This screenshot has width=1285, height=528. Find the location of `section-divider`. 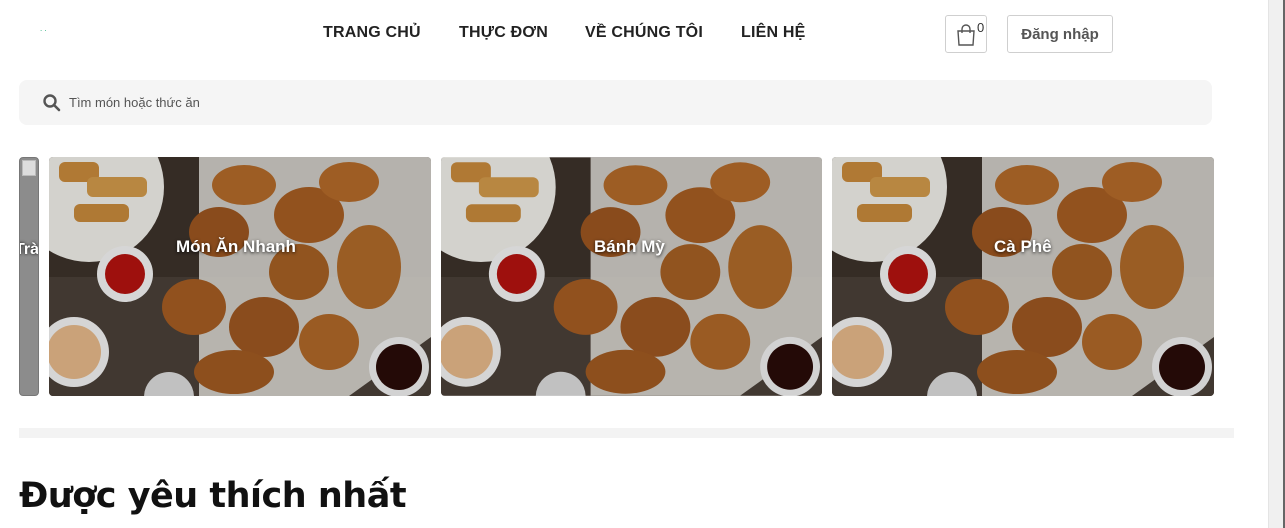

section-divider is located at coordinates (626, 433).